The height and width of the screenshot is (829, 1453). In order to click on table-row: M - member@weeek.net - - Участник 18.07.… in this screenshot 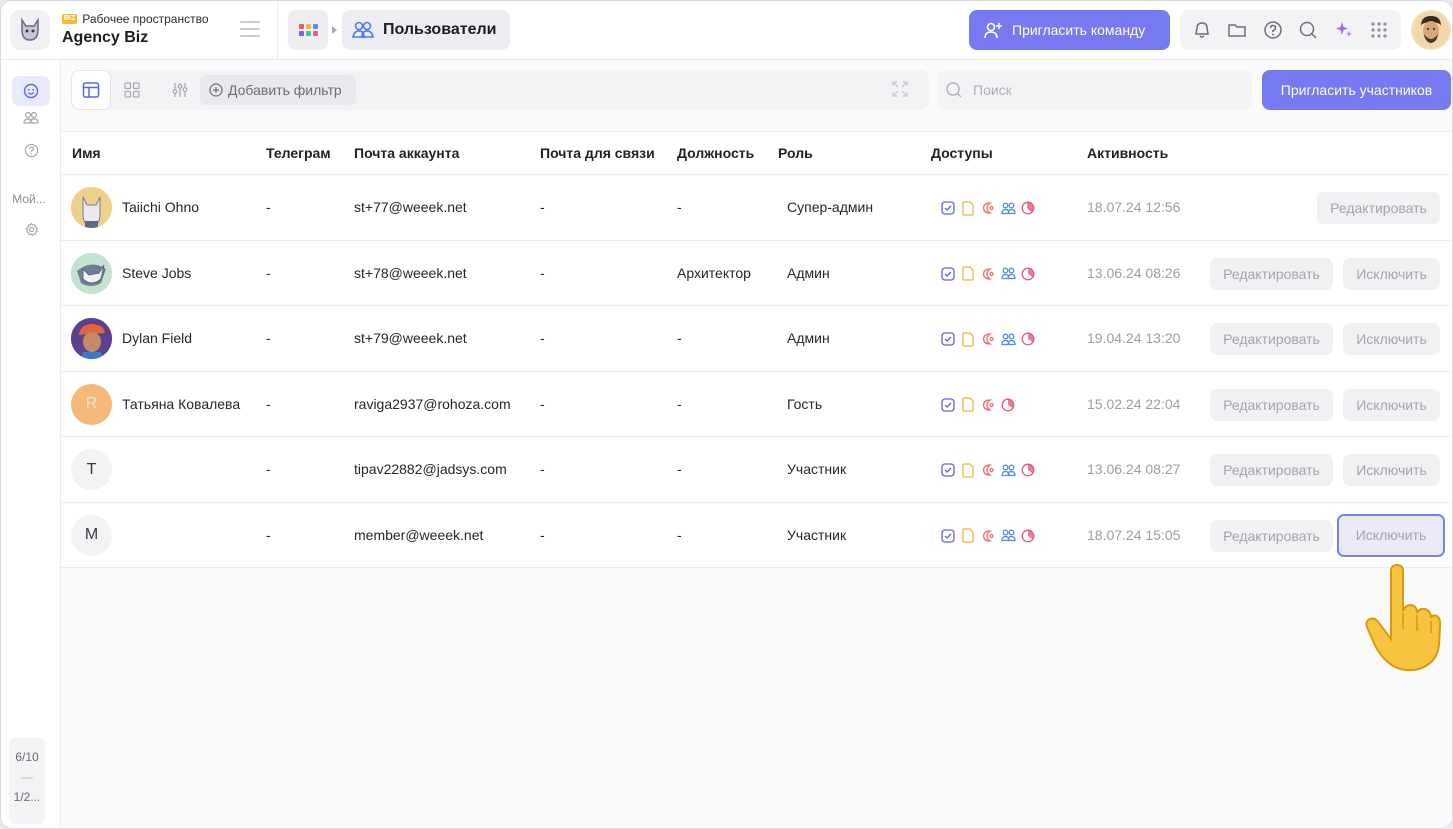, I will do `click(756, 535)`.